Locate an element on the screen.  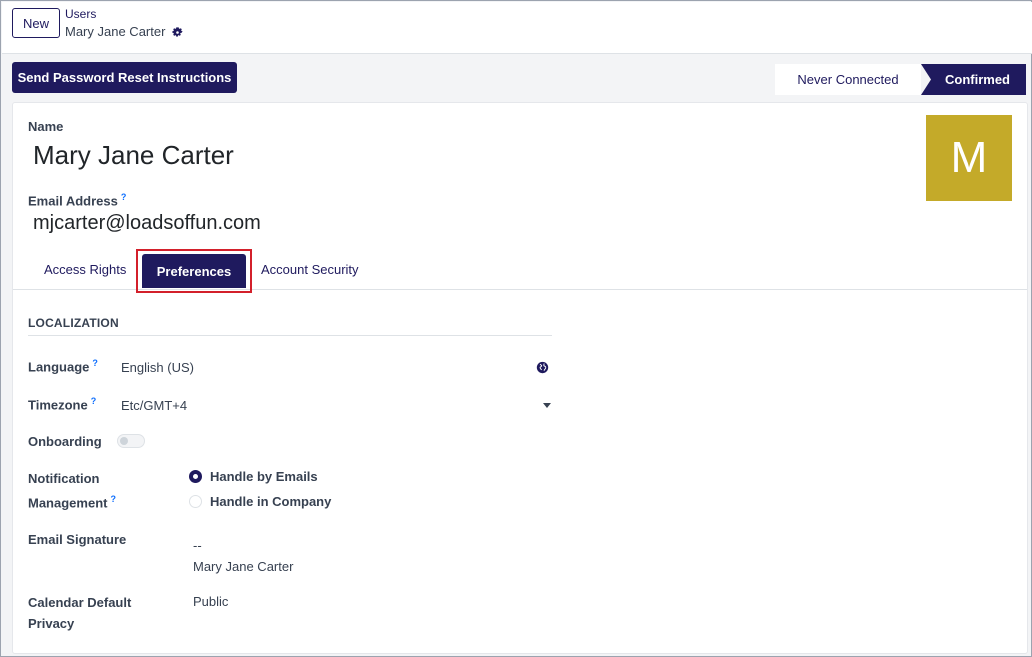
radio-handle-in-company: Handle in Company is located at coordinates (260, 501).